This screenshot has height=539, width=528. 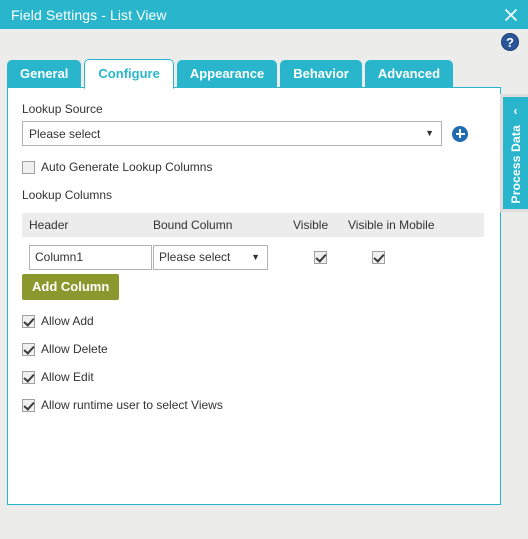 What do you see at coordinates (67, 377) in the screenshot?
I see `allow-edit-label: Allow Edit` at bounding box center [67, 377].